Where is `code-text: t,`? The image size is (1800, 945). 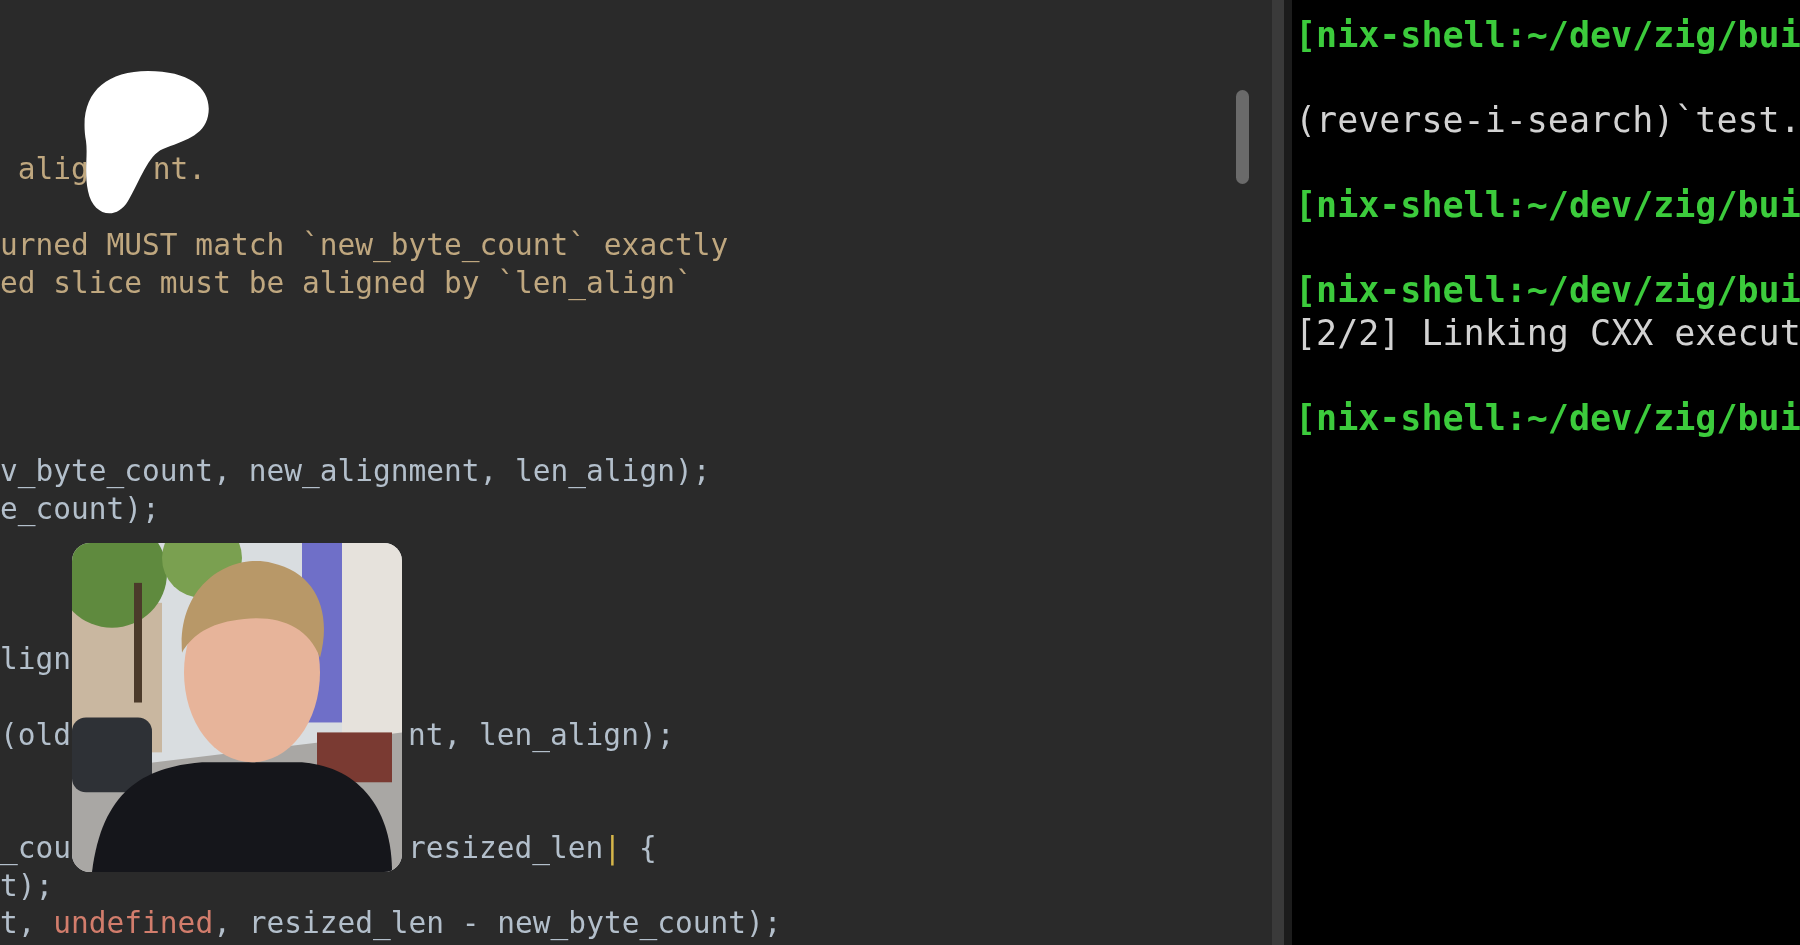 code-text: t, is located at coordinates (18, 924).